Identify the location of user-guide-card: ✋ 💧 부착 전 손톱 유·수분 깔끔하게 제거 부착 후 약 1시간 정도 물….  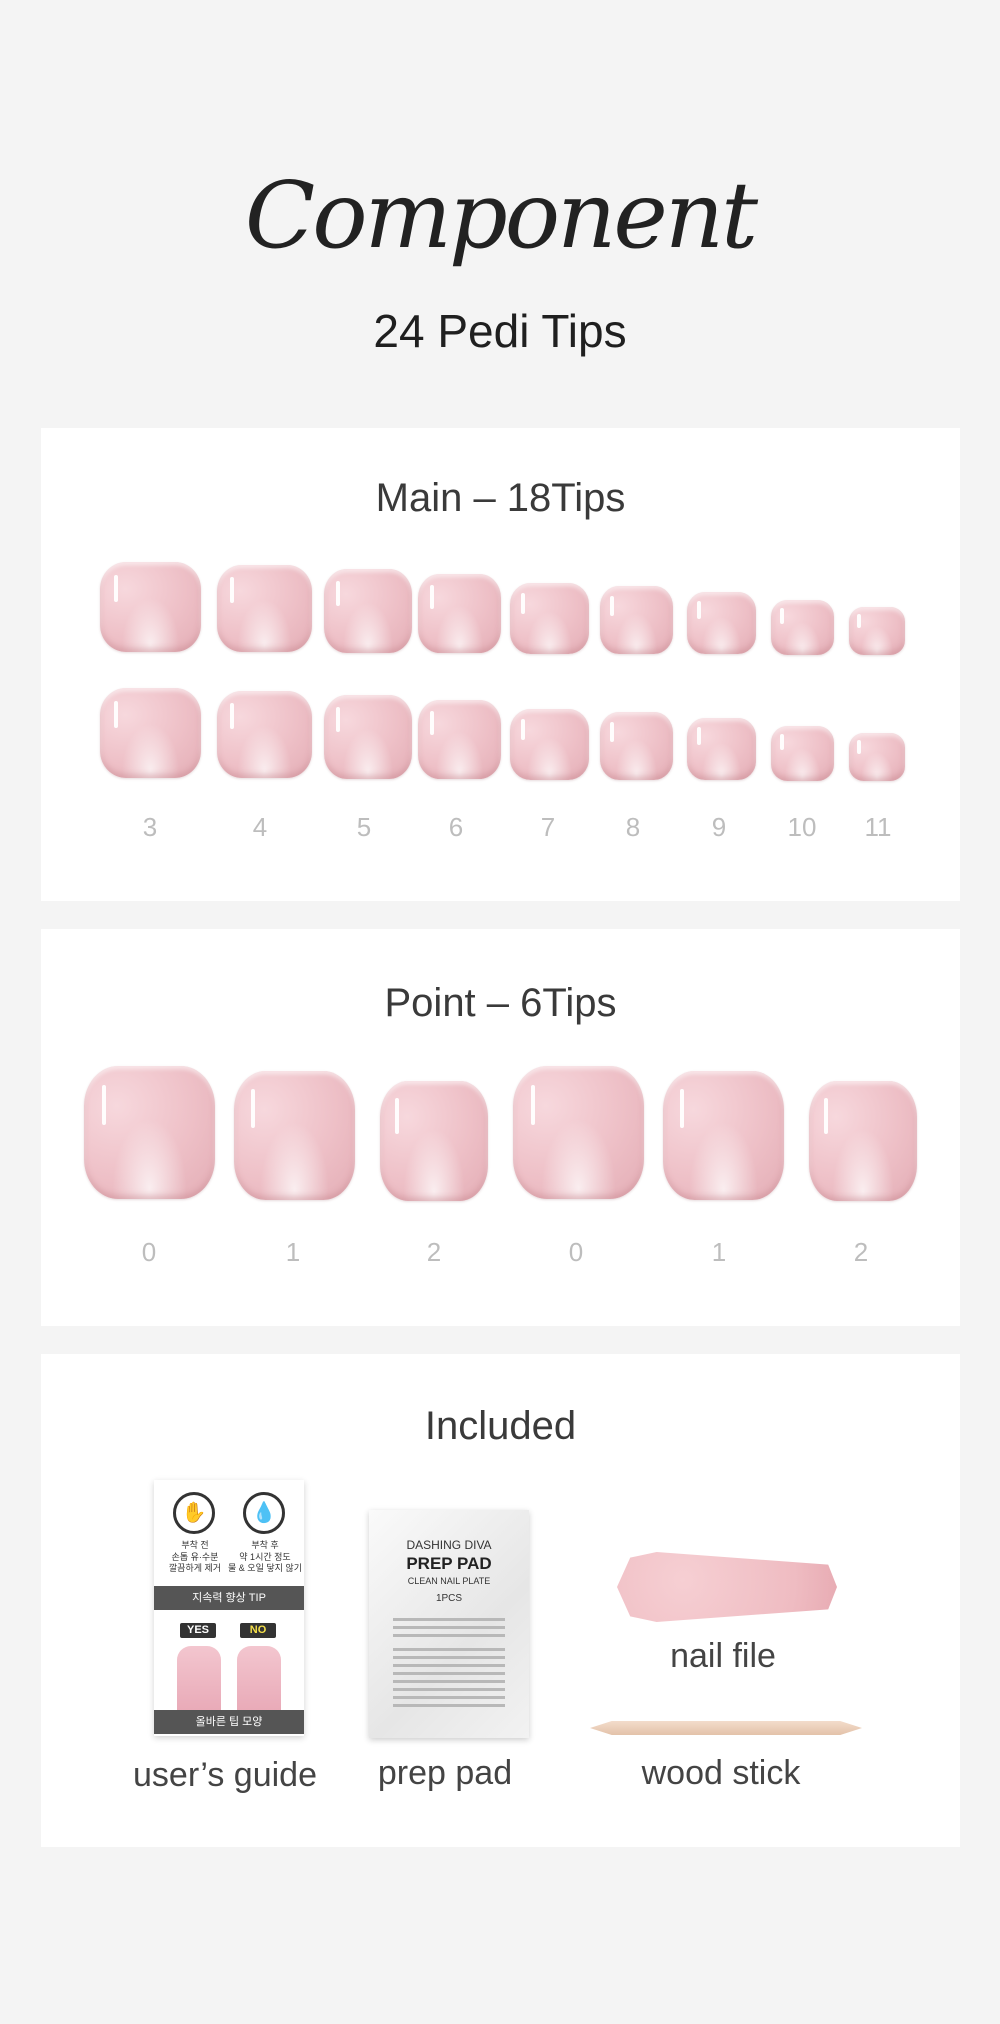
(229, 1608).